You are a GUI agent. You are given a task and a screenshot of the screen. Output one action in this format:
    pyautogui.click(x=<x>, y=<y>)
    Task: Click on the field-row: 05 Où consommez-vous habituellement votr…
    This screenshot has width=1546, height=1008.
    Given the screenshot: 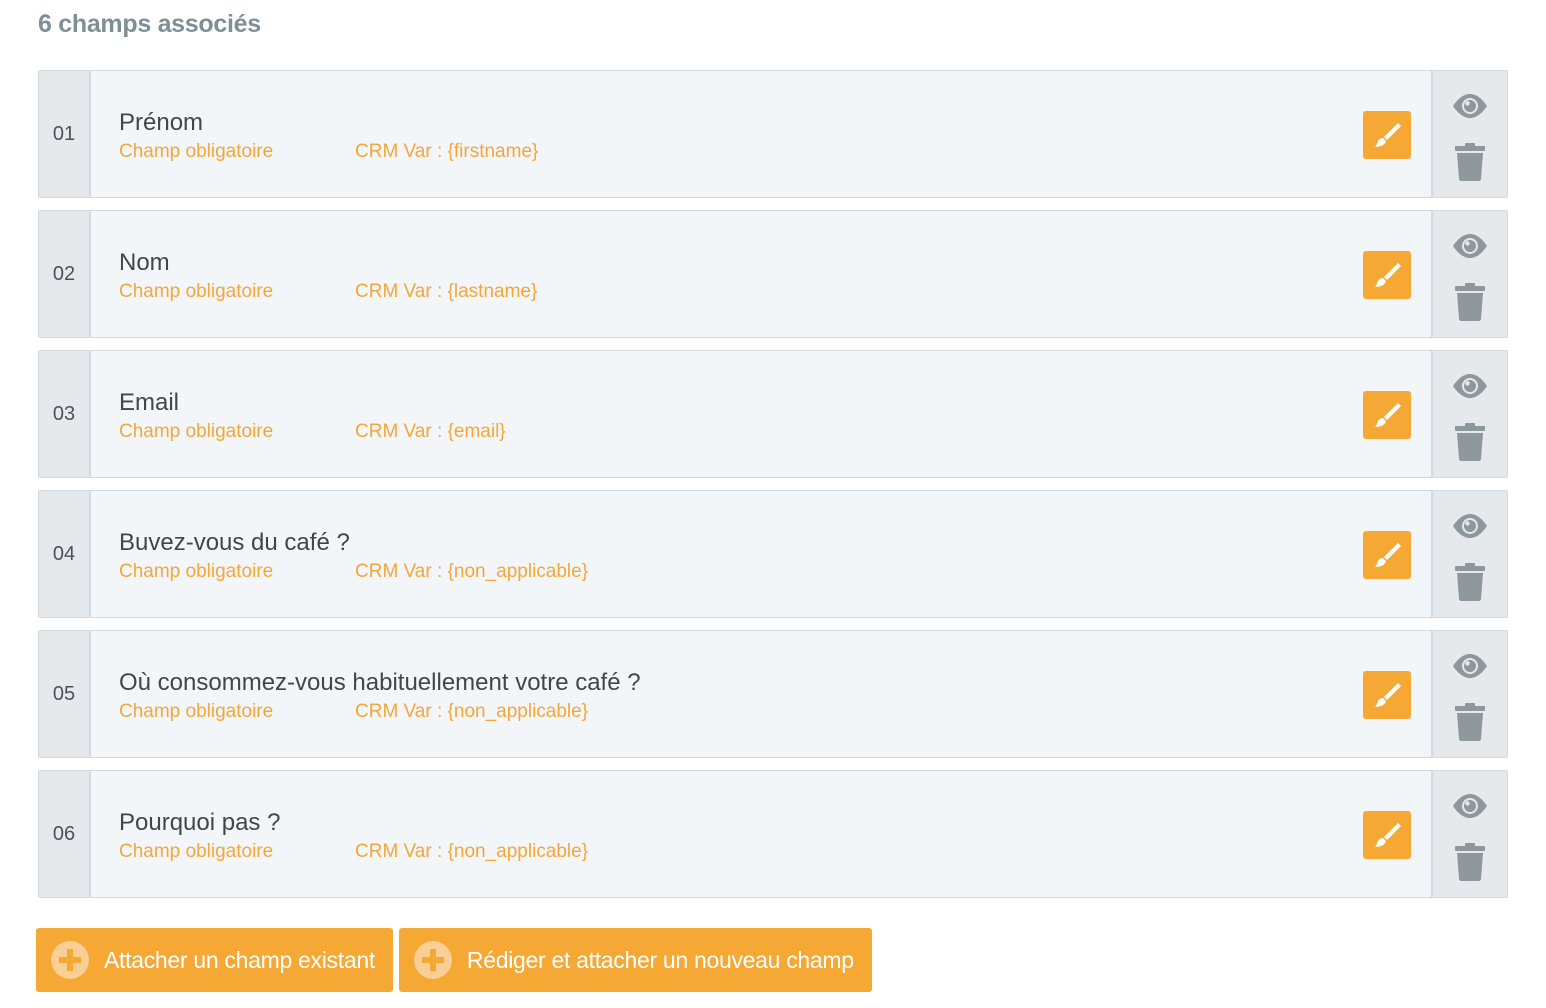 What is the action you would take?
    pyautogui.click(x=773, y=694)
    